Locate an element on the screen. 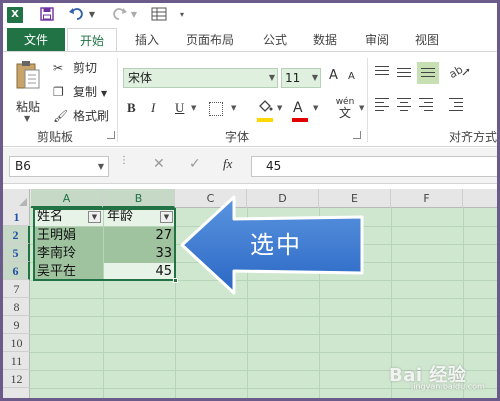 The height and width of the screenshot is (401, 500). row-header-9: 9 is located at coordinates (16, 325).